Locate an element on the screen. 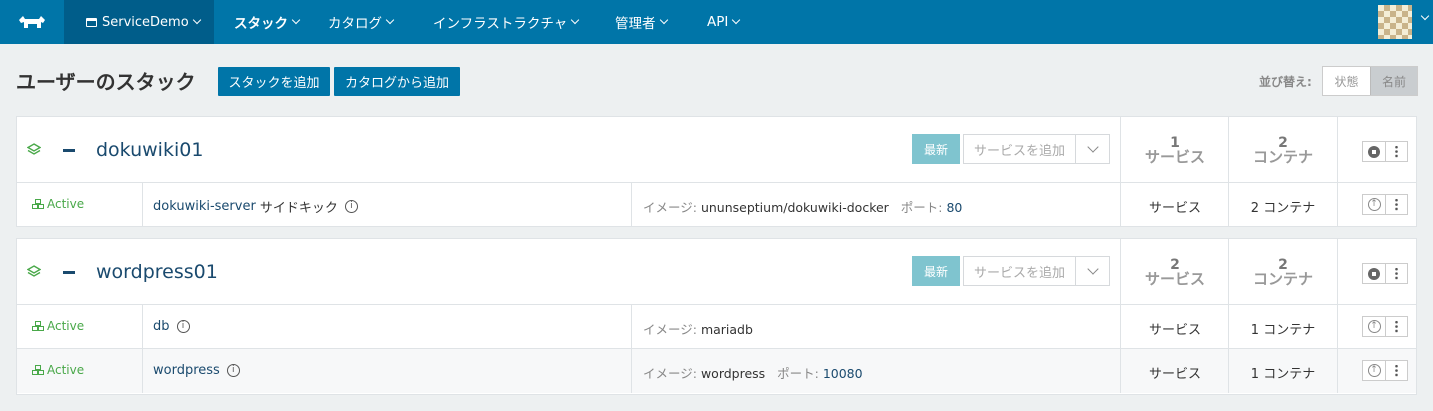  add-from-catalog-button: カタログから追加 is located at coordinates (397, 81).